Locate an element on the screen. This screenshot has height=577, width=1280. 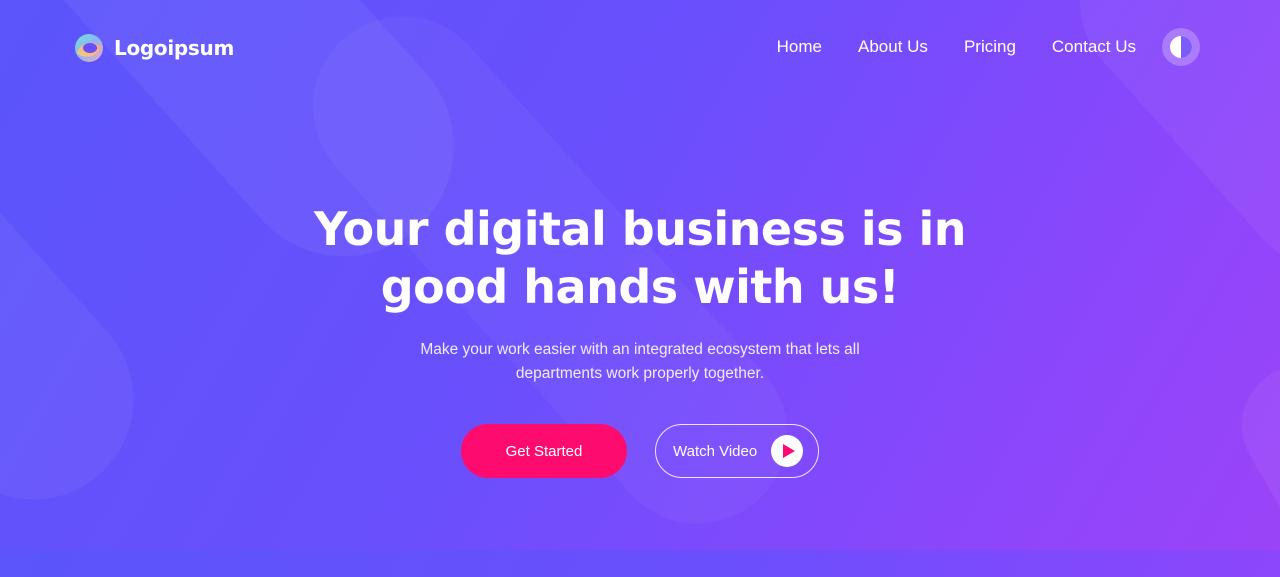
logo-icon is located at coordinates (89, 48).